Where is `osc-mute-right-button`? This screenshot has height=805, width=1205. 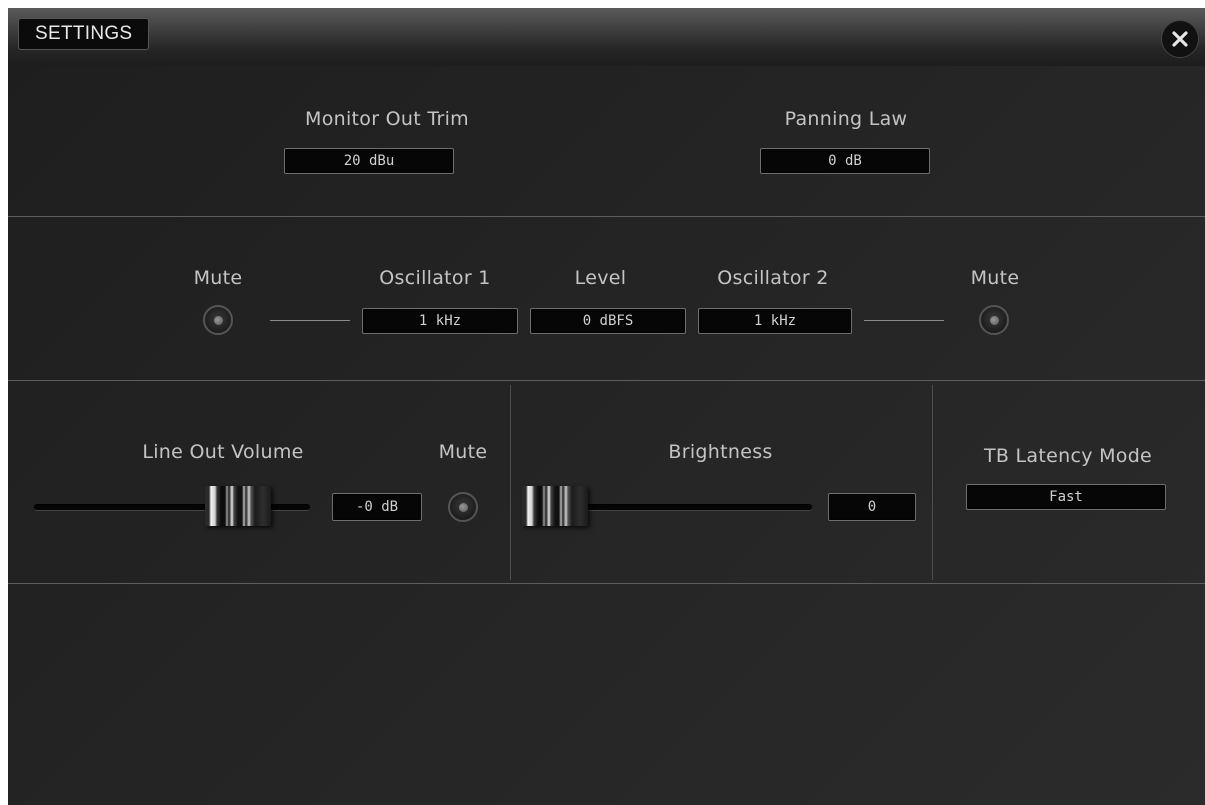 osc-mute-right-button is located at coordinates (994, 320).